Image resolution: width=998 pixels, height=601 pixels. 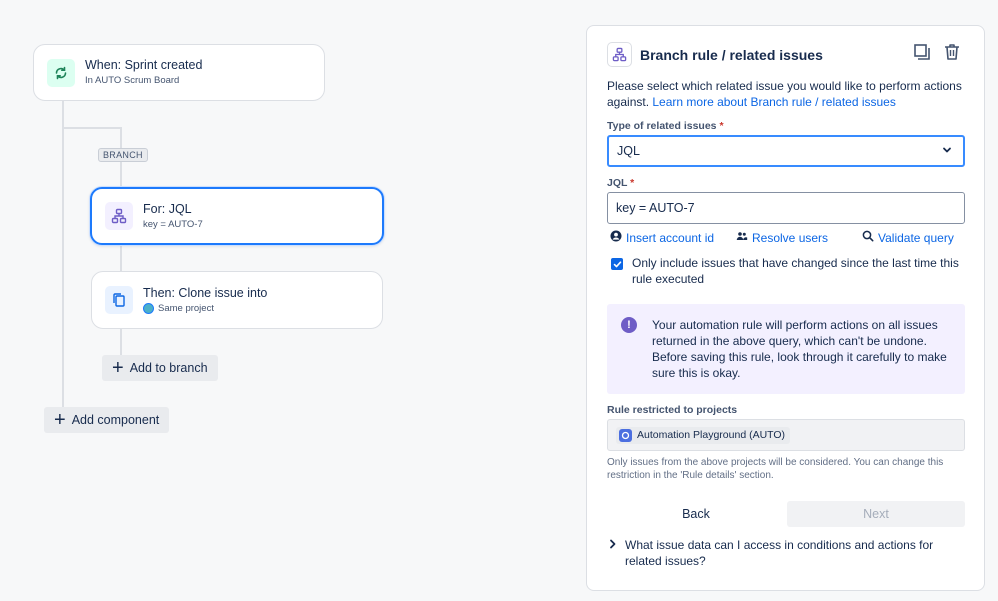 I want to click on trigger-title: When: Sprint created, so click(x=144, y=65).